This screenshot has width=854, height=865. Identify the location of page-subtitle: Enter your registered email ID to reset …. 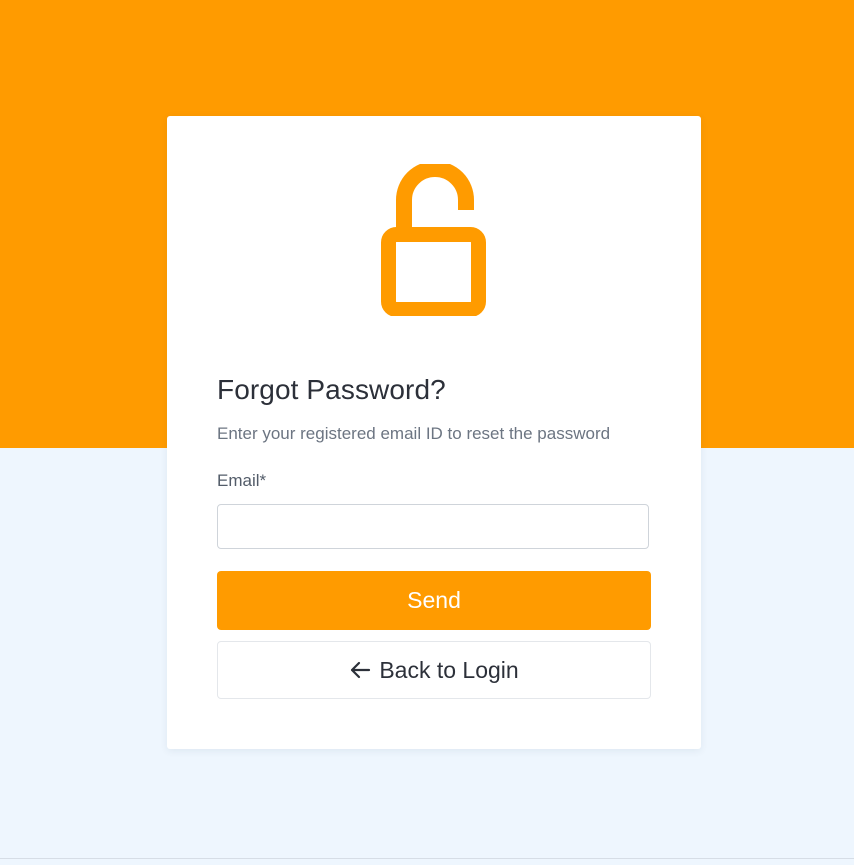
(414, 433).